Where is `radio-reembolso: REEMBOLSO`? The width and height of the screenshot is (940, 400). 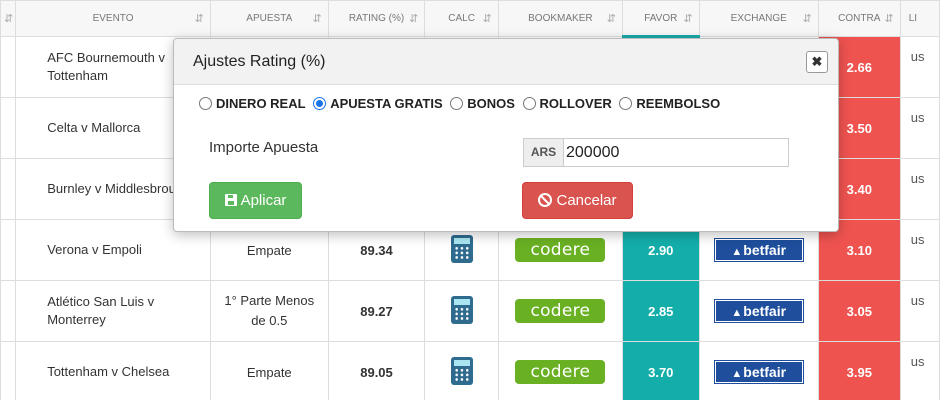 radio-reembolso: REEMBOLSO is located at coordinates (669, 103).